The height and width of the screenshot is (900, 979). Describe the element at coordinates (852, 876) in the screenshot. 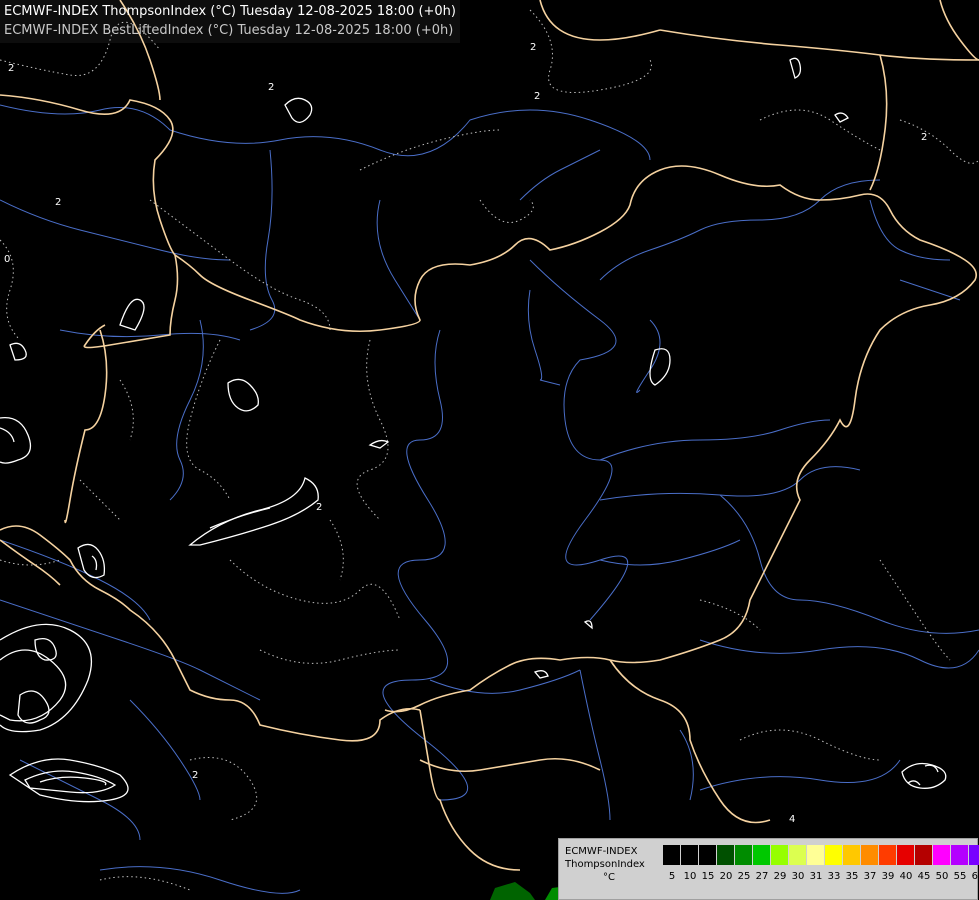

I see `legend-tick-label: 35` at that location.